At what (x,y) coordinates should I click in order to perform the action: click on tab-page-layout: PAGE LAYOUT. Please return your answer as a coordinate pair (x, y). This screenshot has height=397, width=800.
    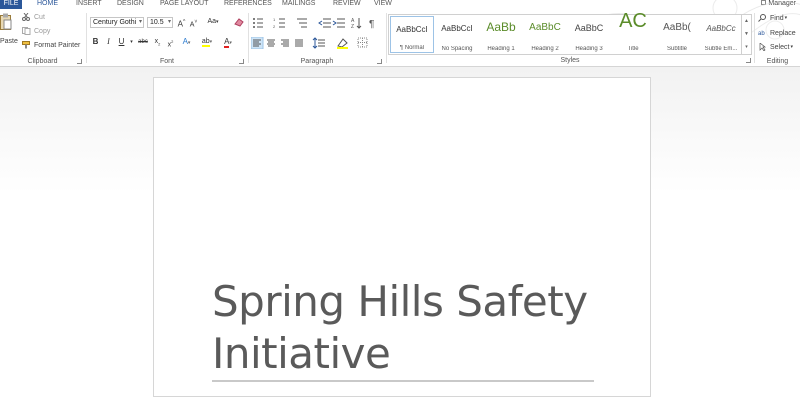
    Looking at the image, I should click on (184, 4).